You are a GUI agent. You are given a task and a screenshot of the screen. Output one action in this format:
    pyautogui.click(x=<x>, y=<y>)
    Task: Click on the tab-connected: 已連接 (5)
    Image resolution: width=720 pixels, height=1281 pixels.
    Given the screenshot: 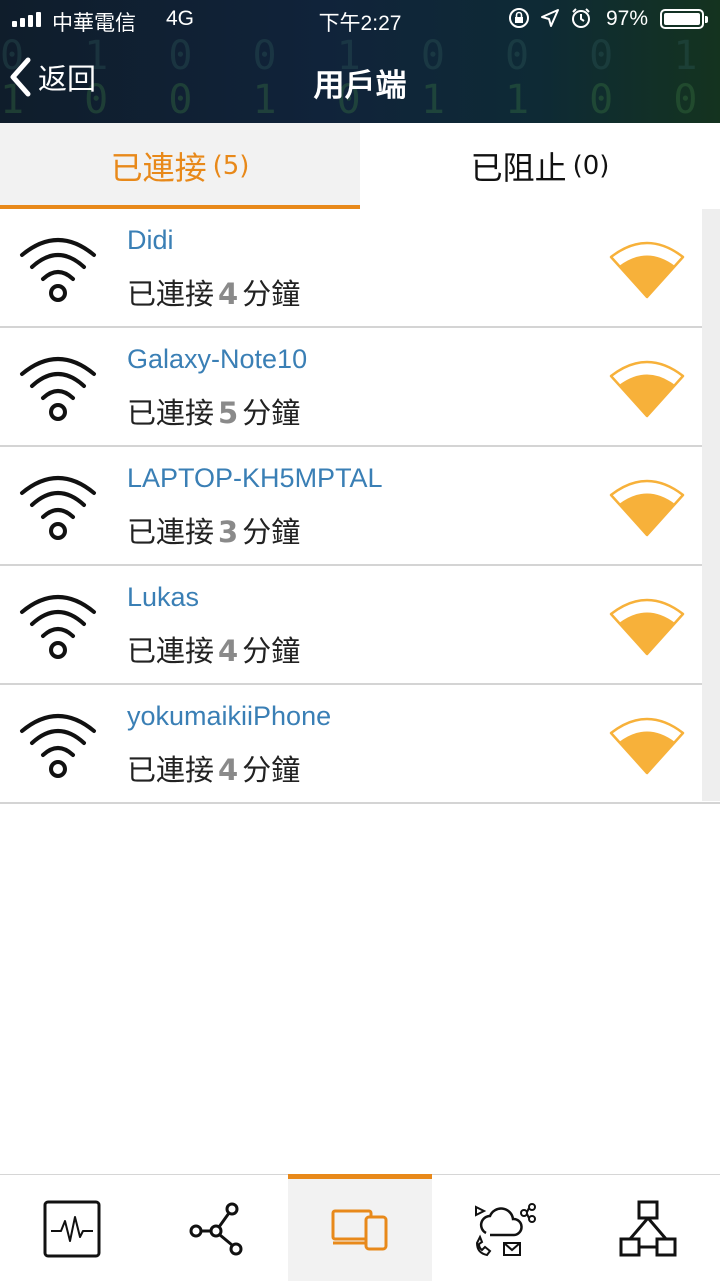 What is the action you would take?
    pyautogui.click(x=180, y=166)
    